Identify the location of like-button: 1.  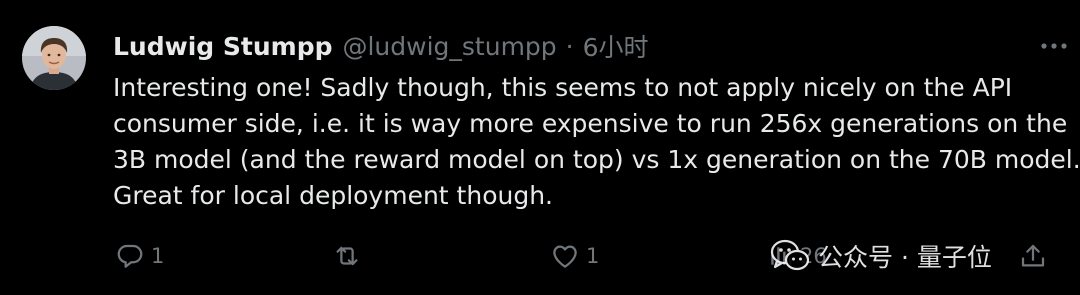
(574, 256).